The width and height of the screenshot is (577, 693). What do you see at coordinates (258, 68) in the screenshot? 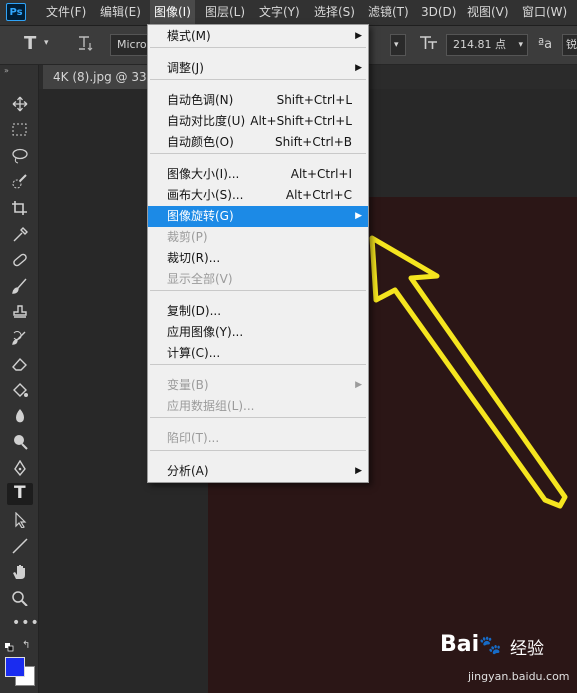
I see `image-menu-item: 调整(J) ▶` at bounding box center [258, 68].